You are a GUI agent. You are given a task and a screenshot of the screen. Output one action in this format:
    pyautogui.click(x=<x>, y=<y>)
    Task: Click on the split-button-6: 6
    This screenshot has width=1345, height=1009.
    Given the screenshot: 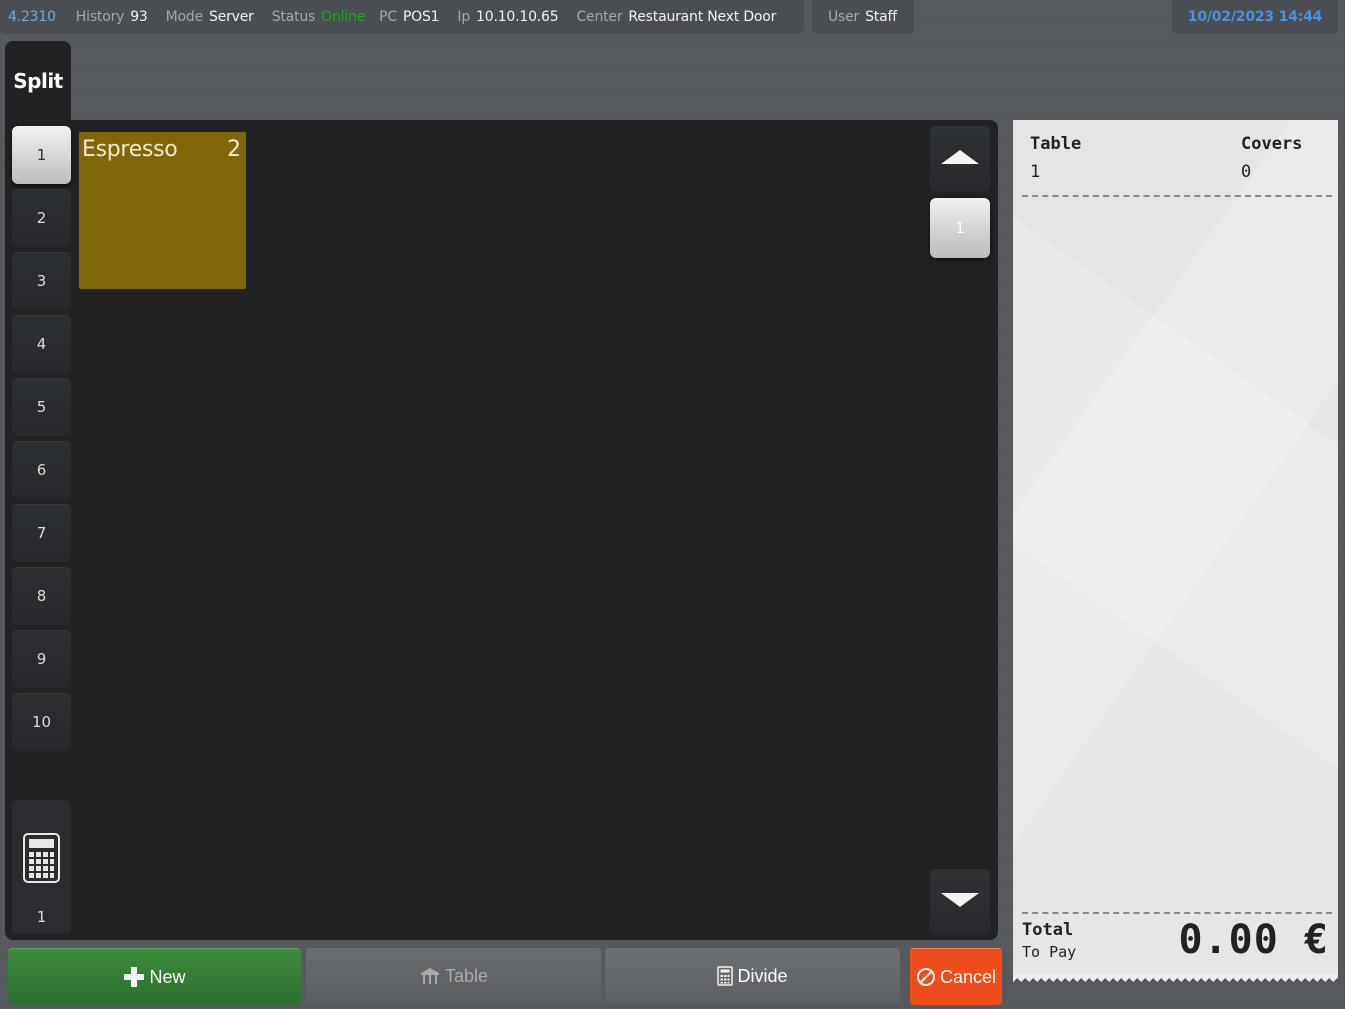 What is the action you would take?
    pyautogui.click(x=41, y=470)
    